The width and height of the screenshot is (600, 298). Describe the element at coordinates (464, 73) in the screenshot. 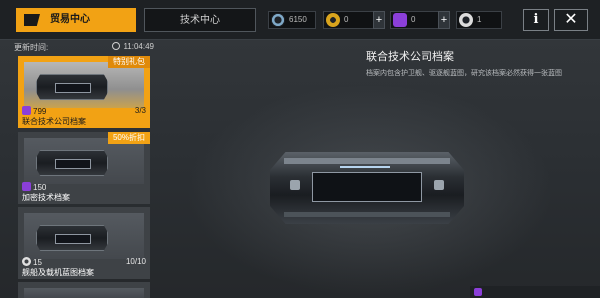

I see `detail-description: 档案内包含护卫舰、驱逐舰蓝图，研究该档案必然获得一张蓝图` at that location.